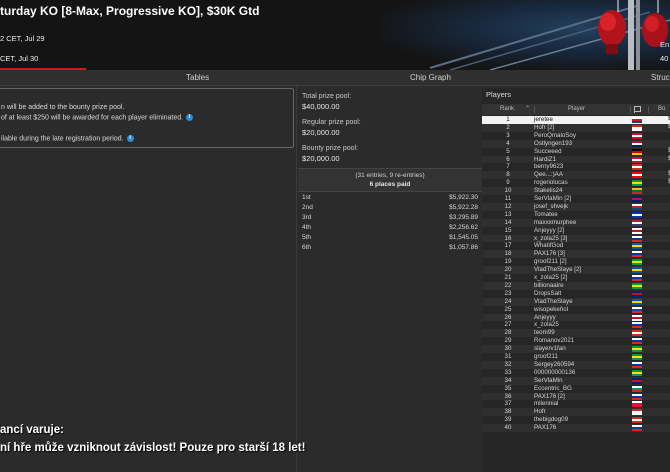 The width and height of the screenshot is (670, 472). I want to click on player-row: 10 Stakelis24, so click(576, 191).